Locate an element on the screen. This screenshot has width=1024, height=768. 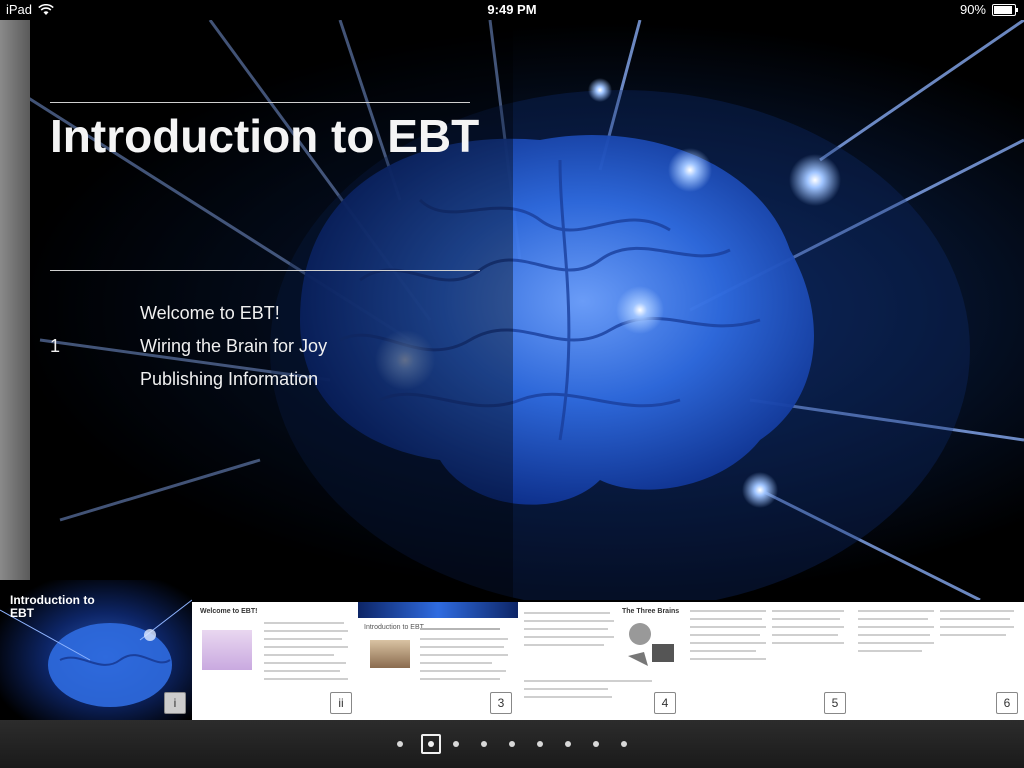
book-title: Introduction to EBT is located at coordinates (265, 136).